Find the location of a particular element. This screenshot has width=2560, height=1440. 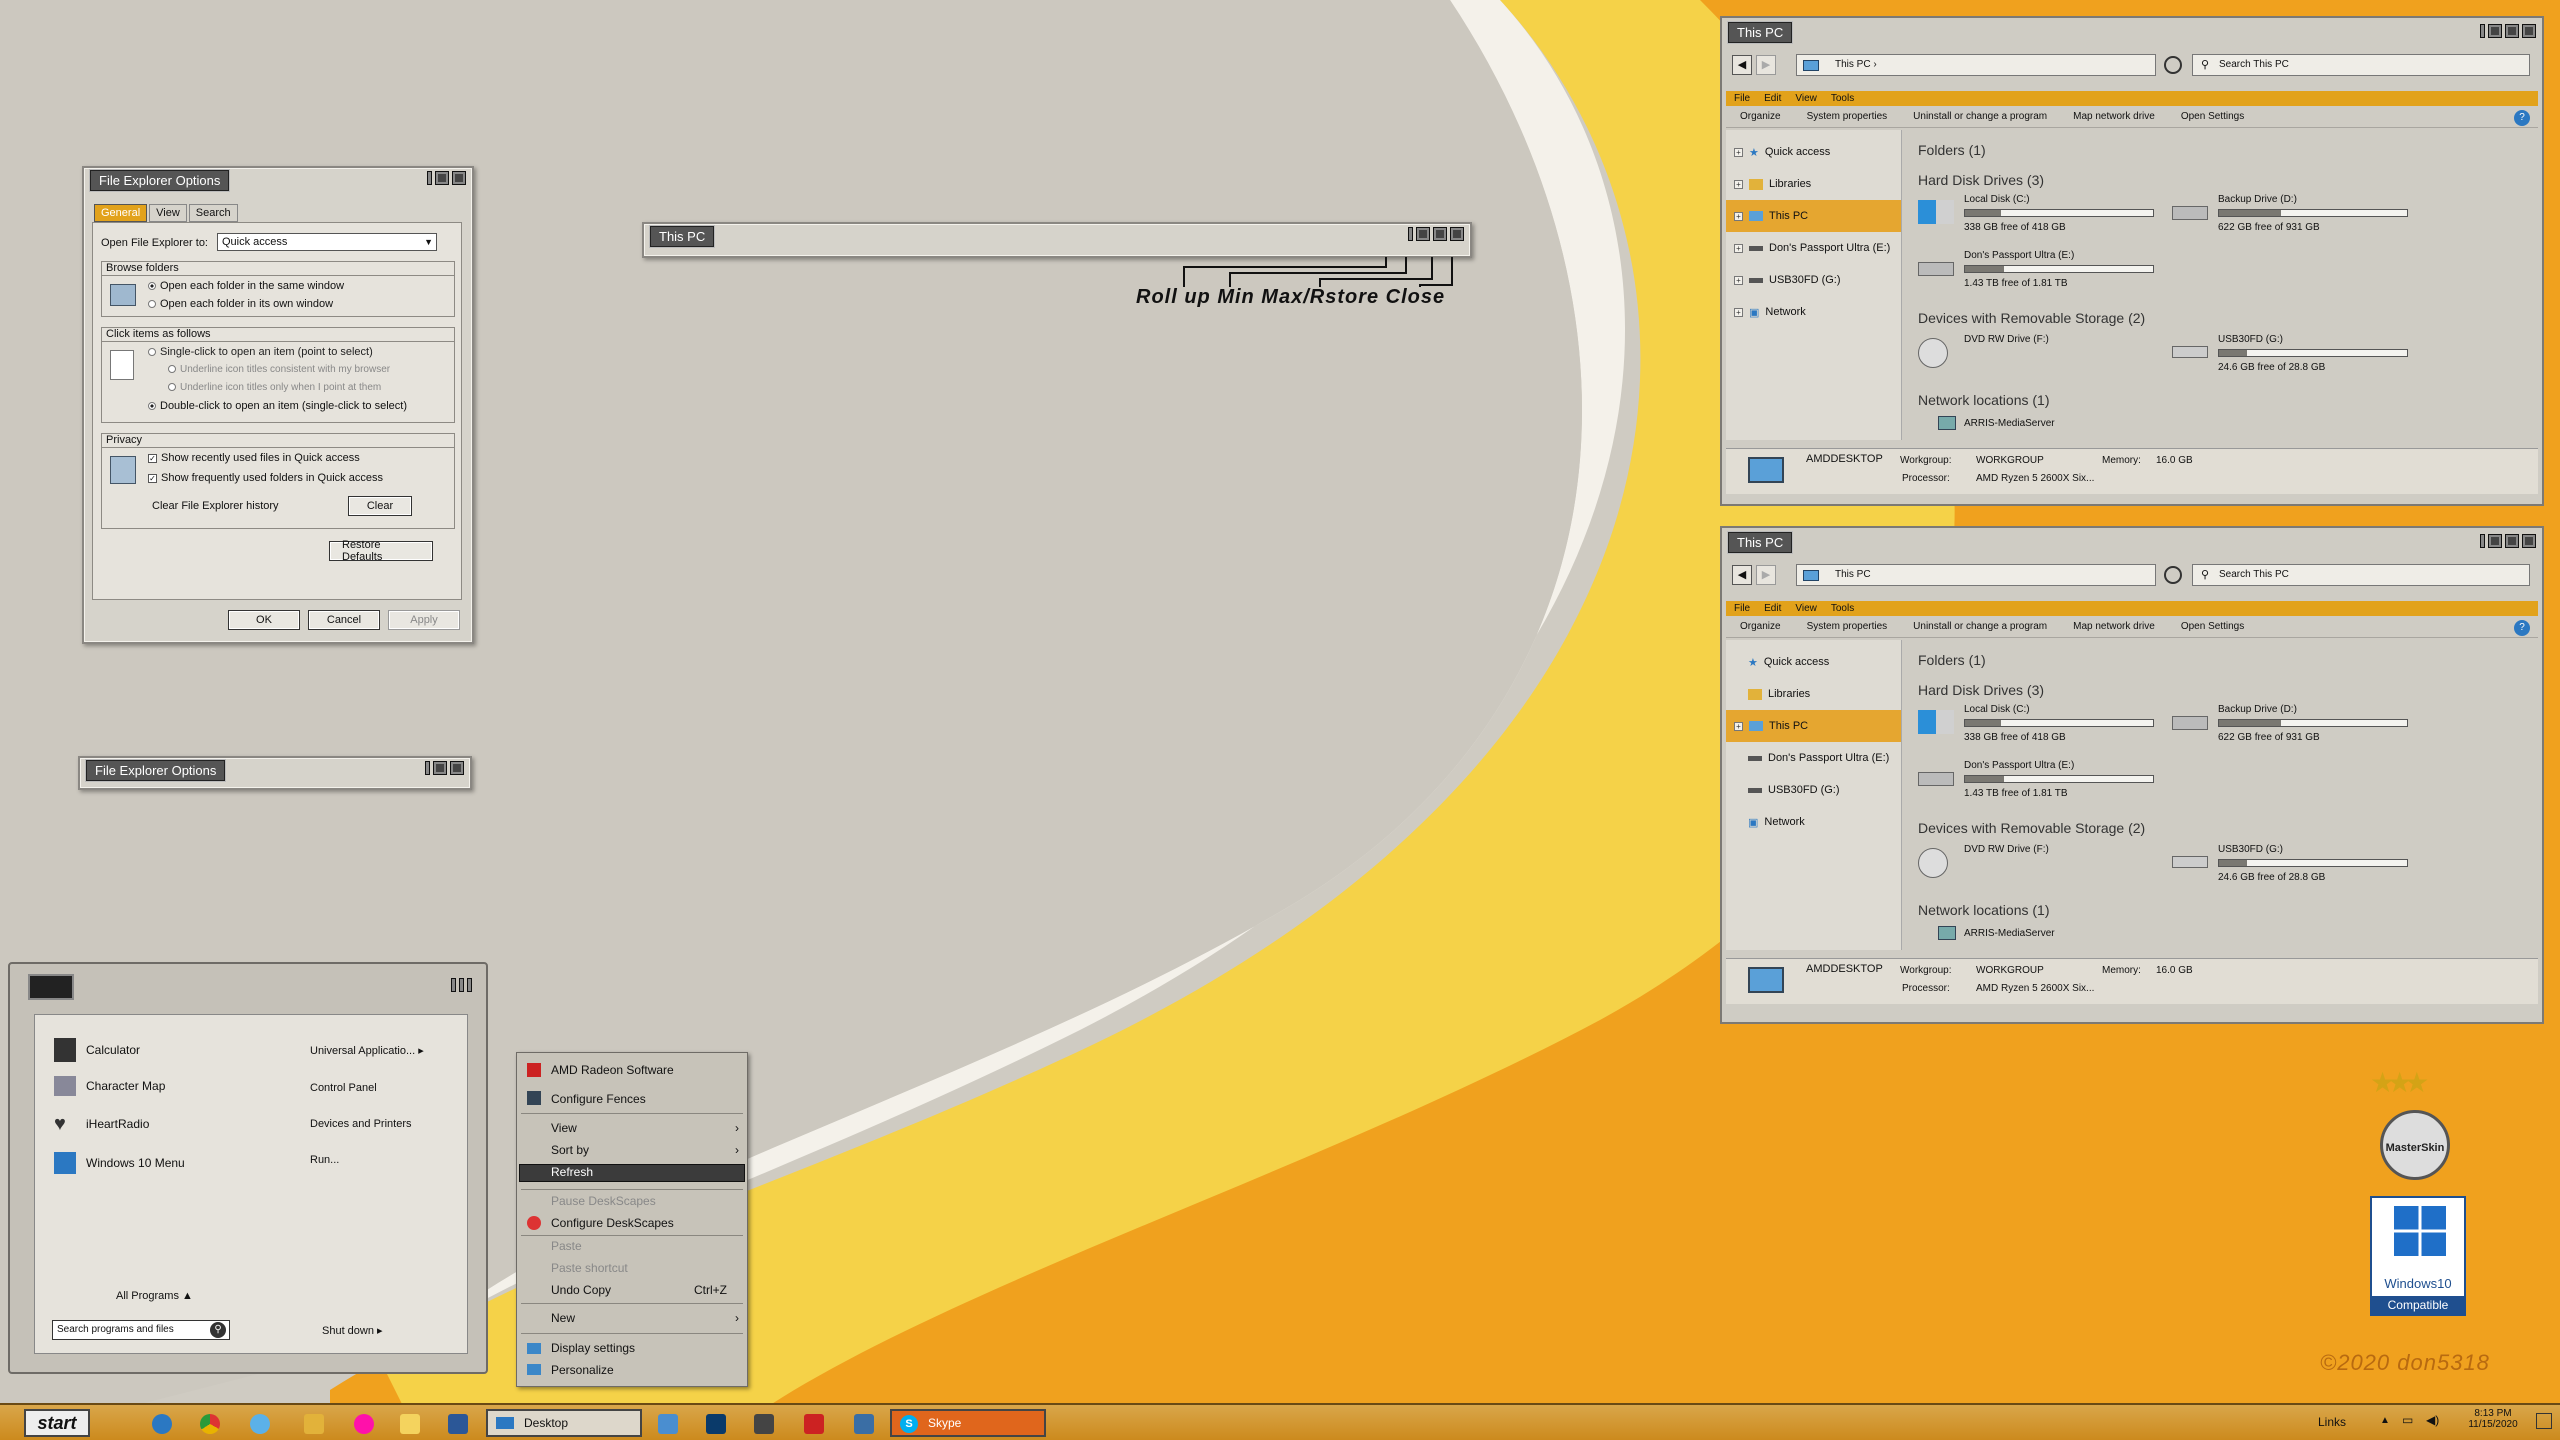

feo-rolled-window: File Explorer Options is located at coordinates (275, 773).